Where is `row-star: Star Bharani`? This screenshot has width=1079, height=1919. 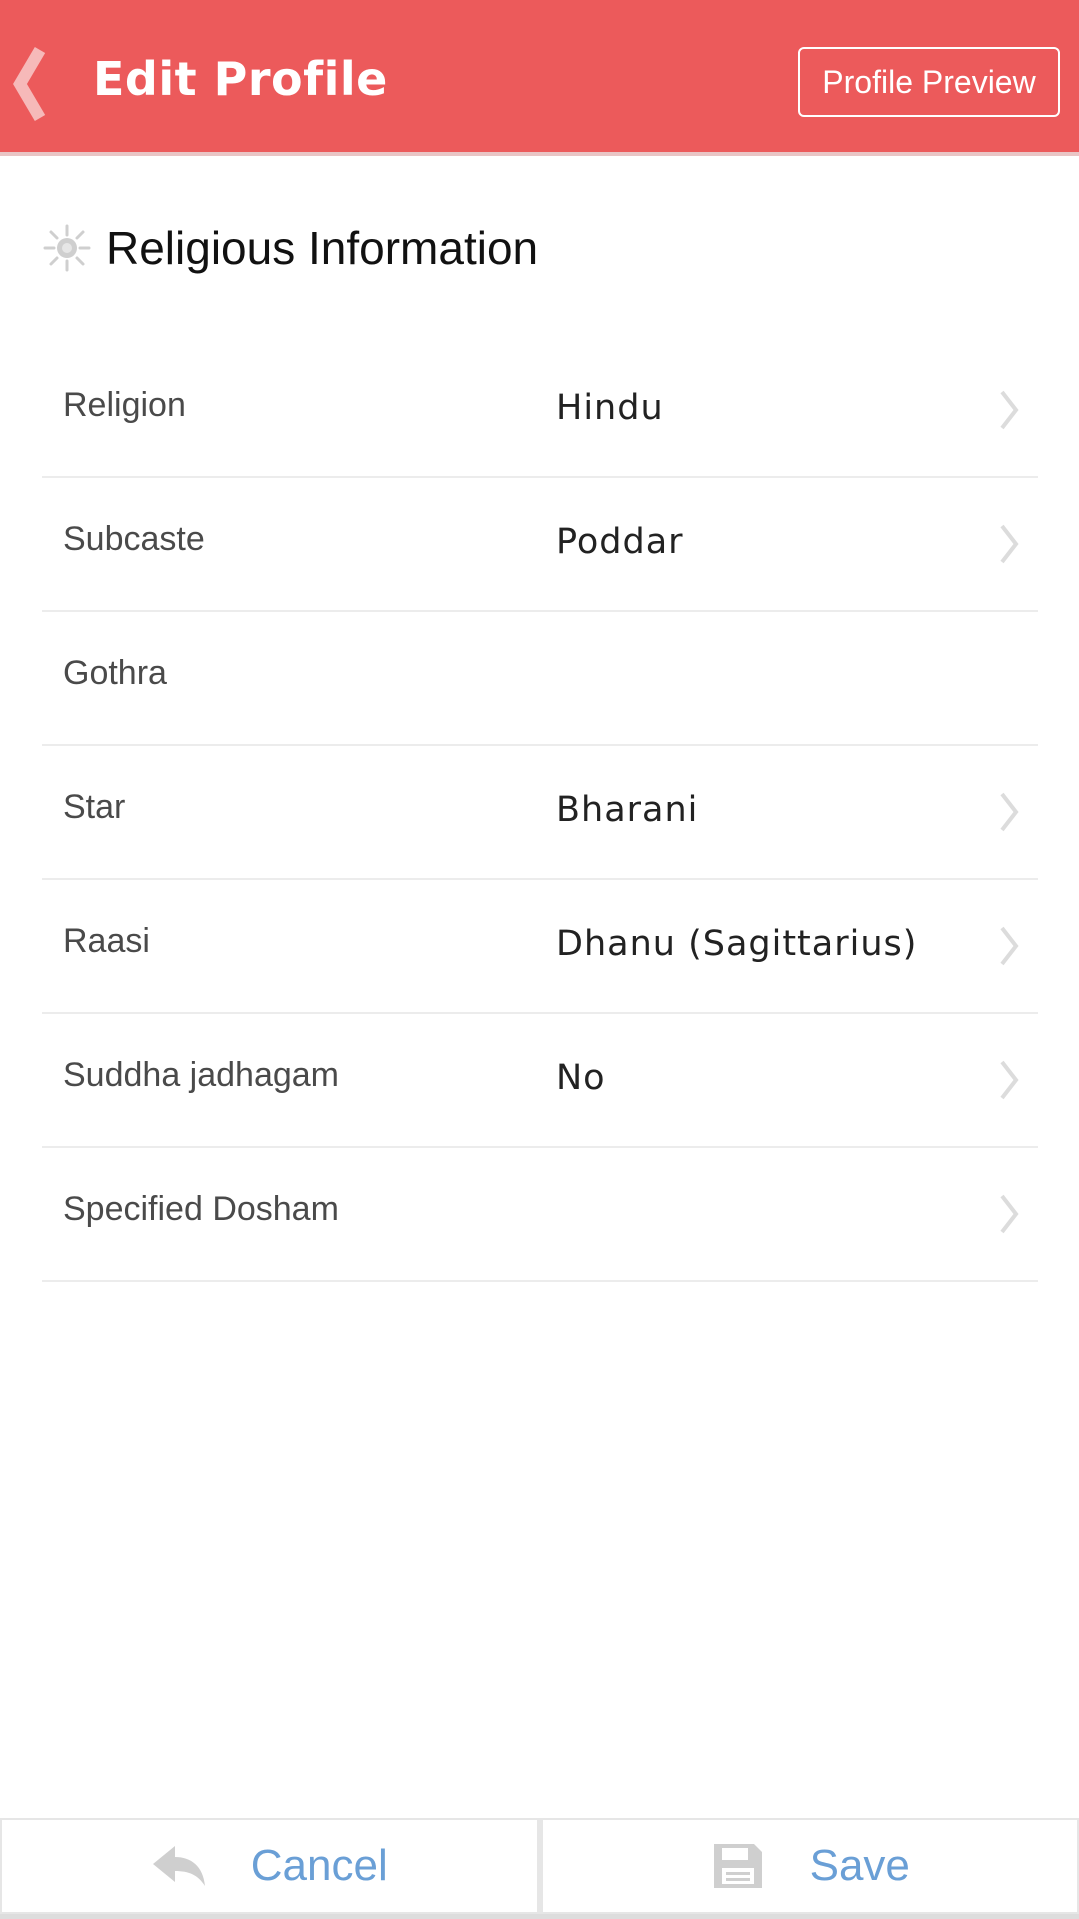
row-star: Star Bharani is located at coordinates (540, 813).